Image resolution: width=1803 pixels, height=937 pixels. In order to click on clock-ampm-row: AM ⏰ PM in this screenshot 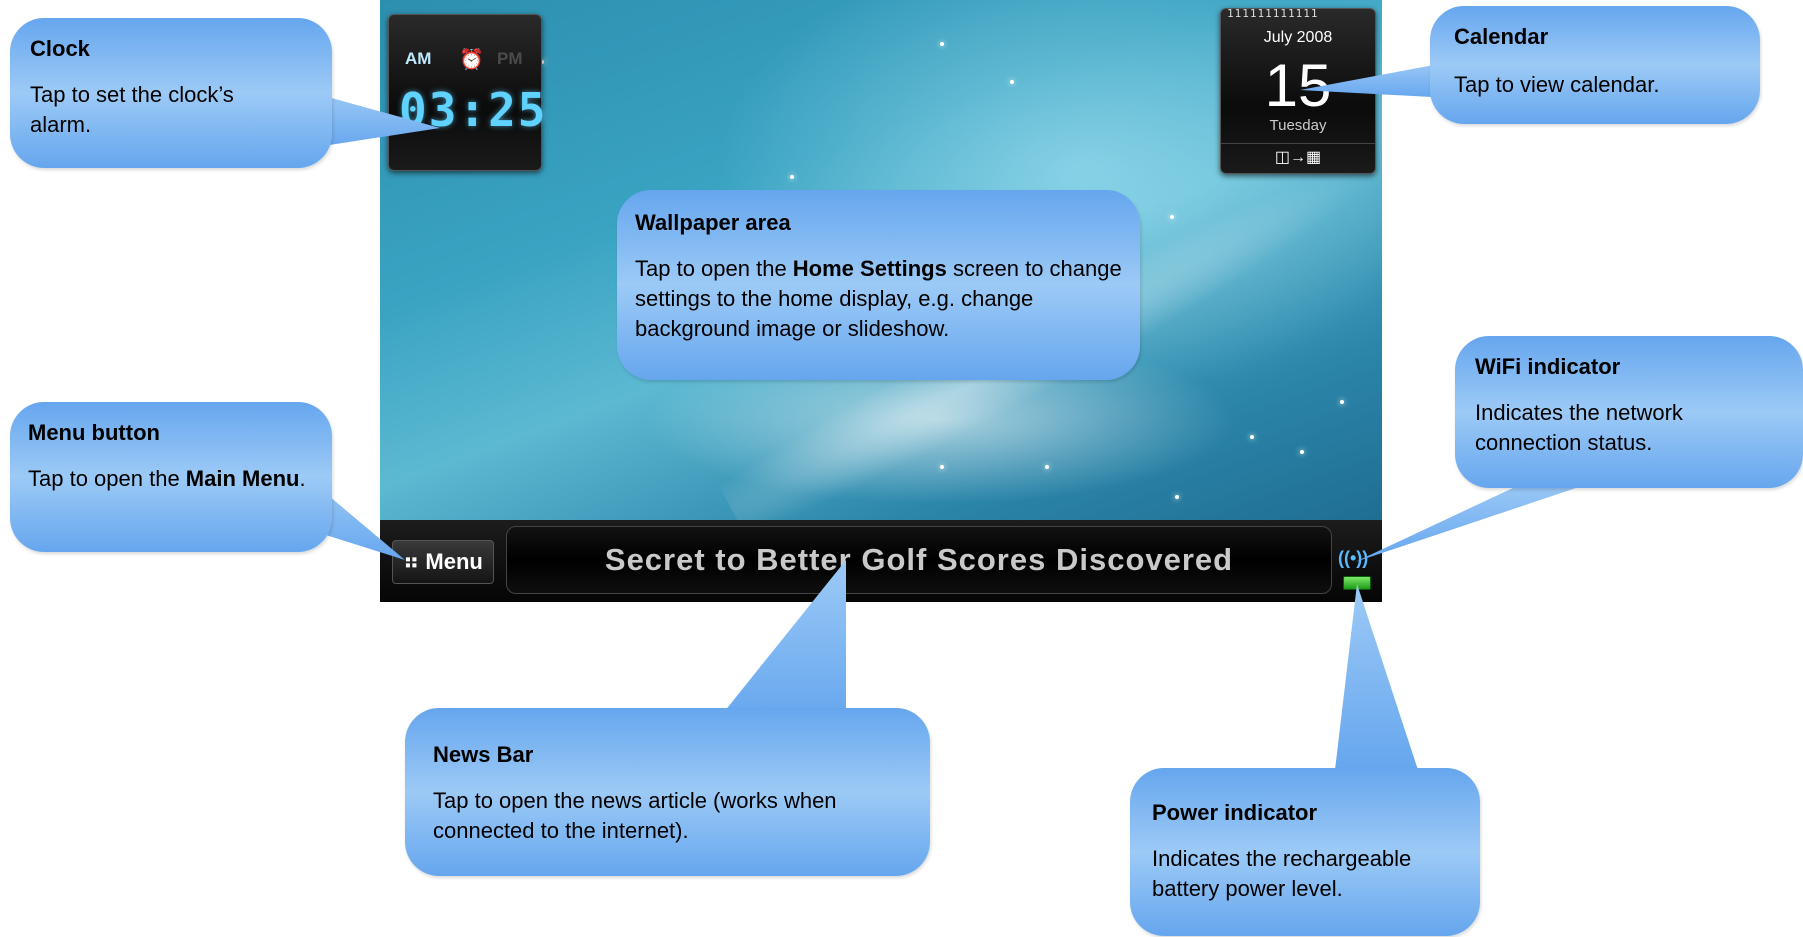, I will do `click(465, 60)`.